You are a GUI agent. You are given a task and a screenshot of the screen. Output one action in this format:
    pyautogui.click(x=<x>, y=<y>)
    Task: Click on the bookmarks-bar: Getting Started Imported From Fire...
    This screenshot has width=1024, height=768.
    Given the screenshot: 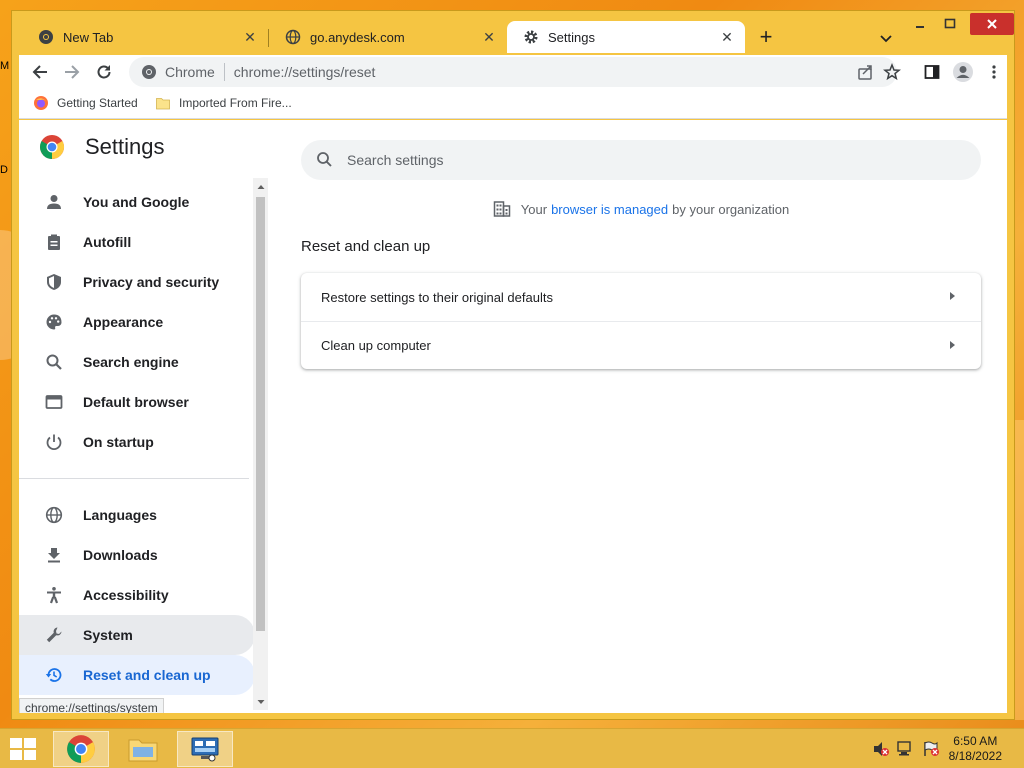 What is the action you would take?
    pyautogui.click(x=513, y=104)
    